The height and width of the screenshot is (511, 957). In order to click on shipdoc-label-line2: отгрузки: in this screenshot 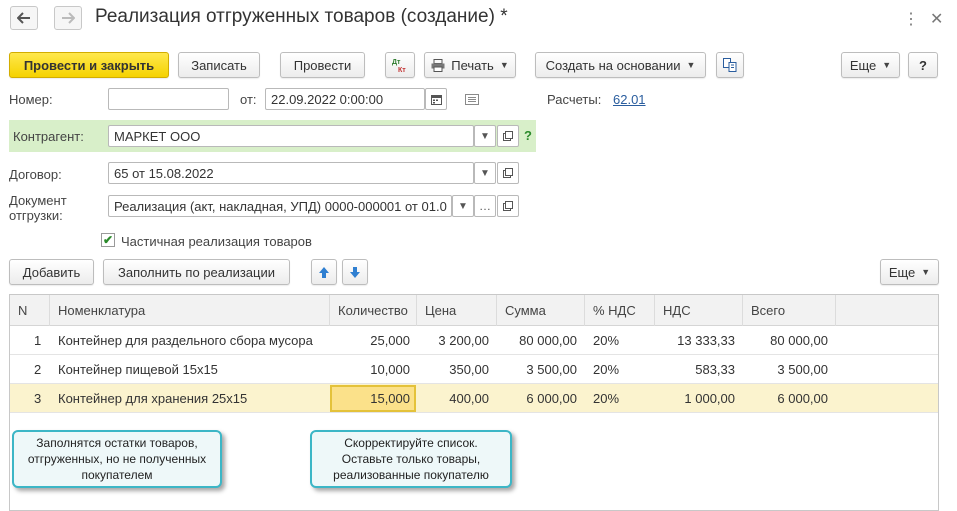, I will do `click(36, 215)`.